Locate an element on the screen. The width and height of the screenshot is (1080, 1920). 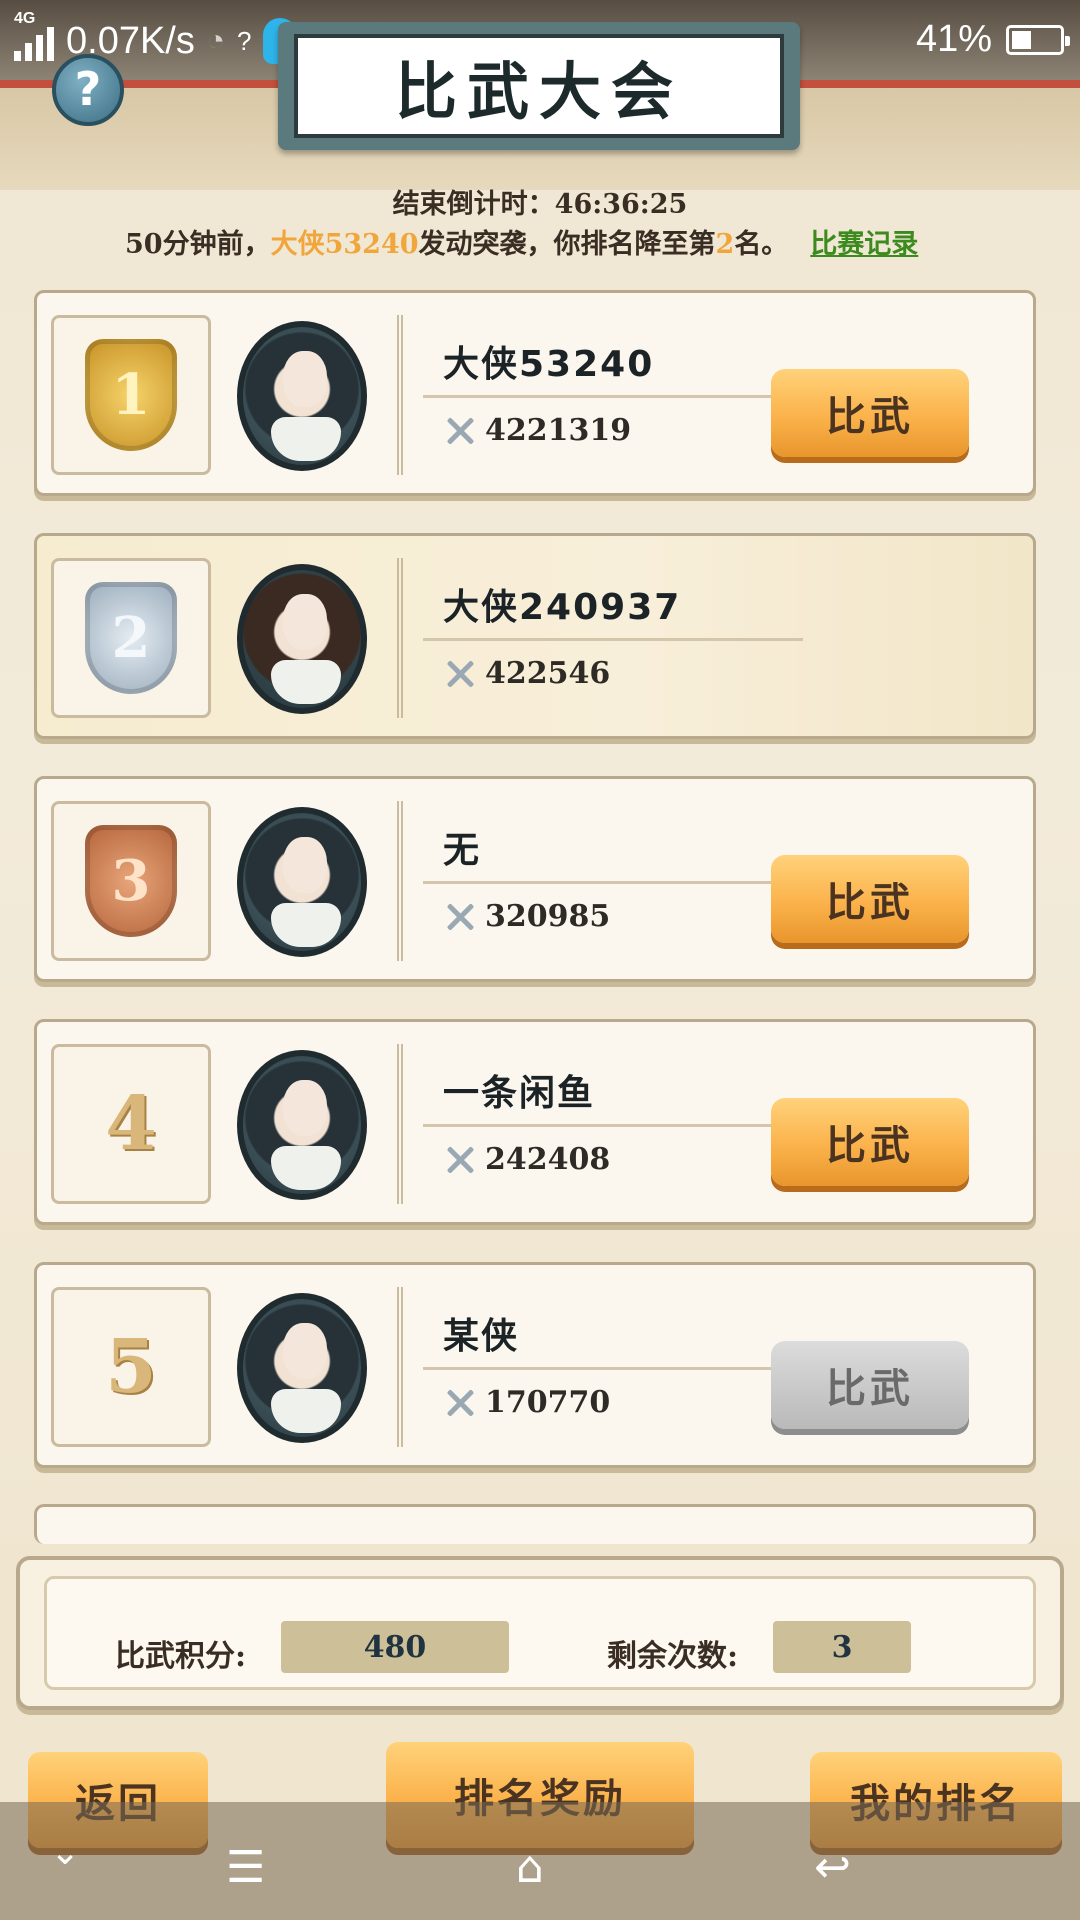
countdown-label: 结束倒计时： is located at coordinates (473, 204).